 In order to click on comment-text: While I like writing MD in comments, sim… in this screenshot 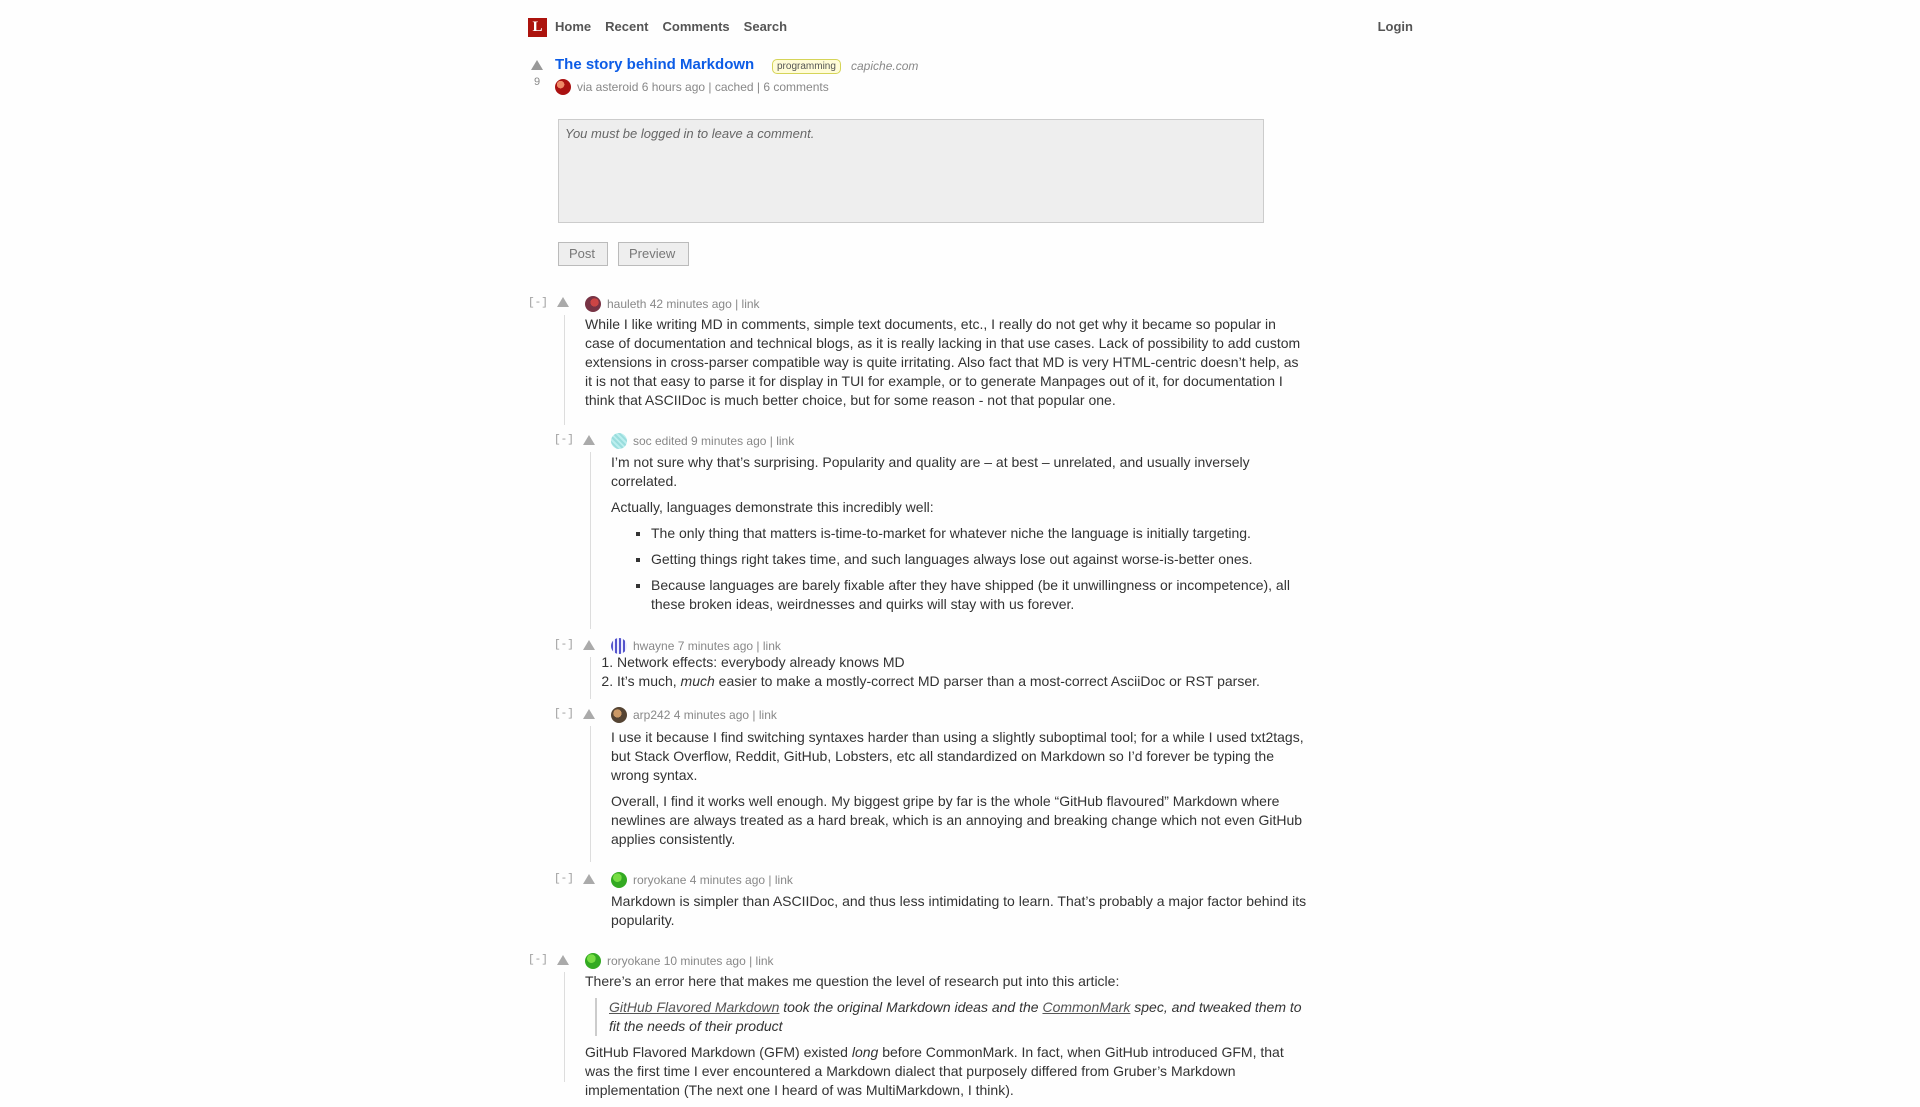, I will do `click(943, 362)`.